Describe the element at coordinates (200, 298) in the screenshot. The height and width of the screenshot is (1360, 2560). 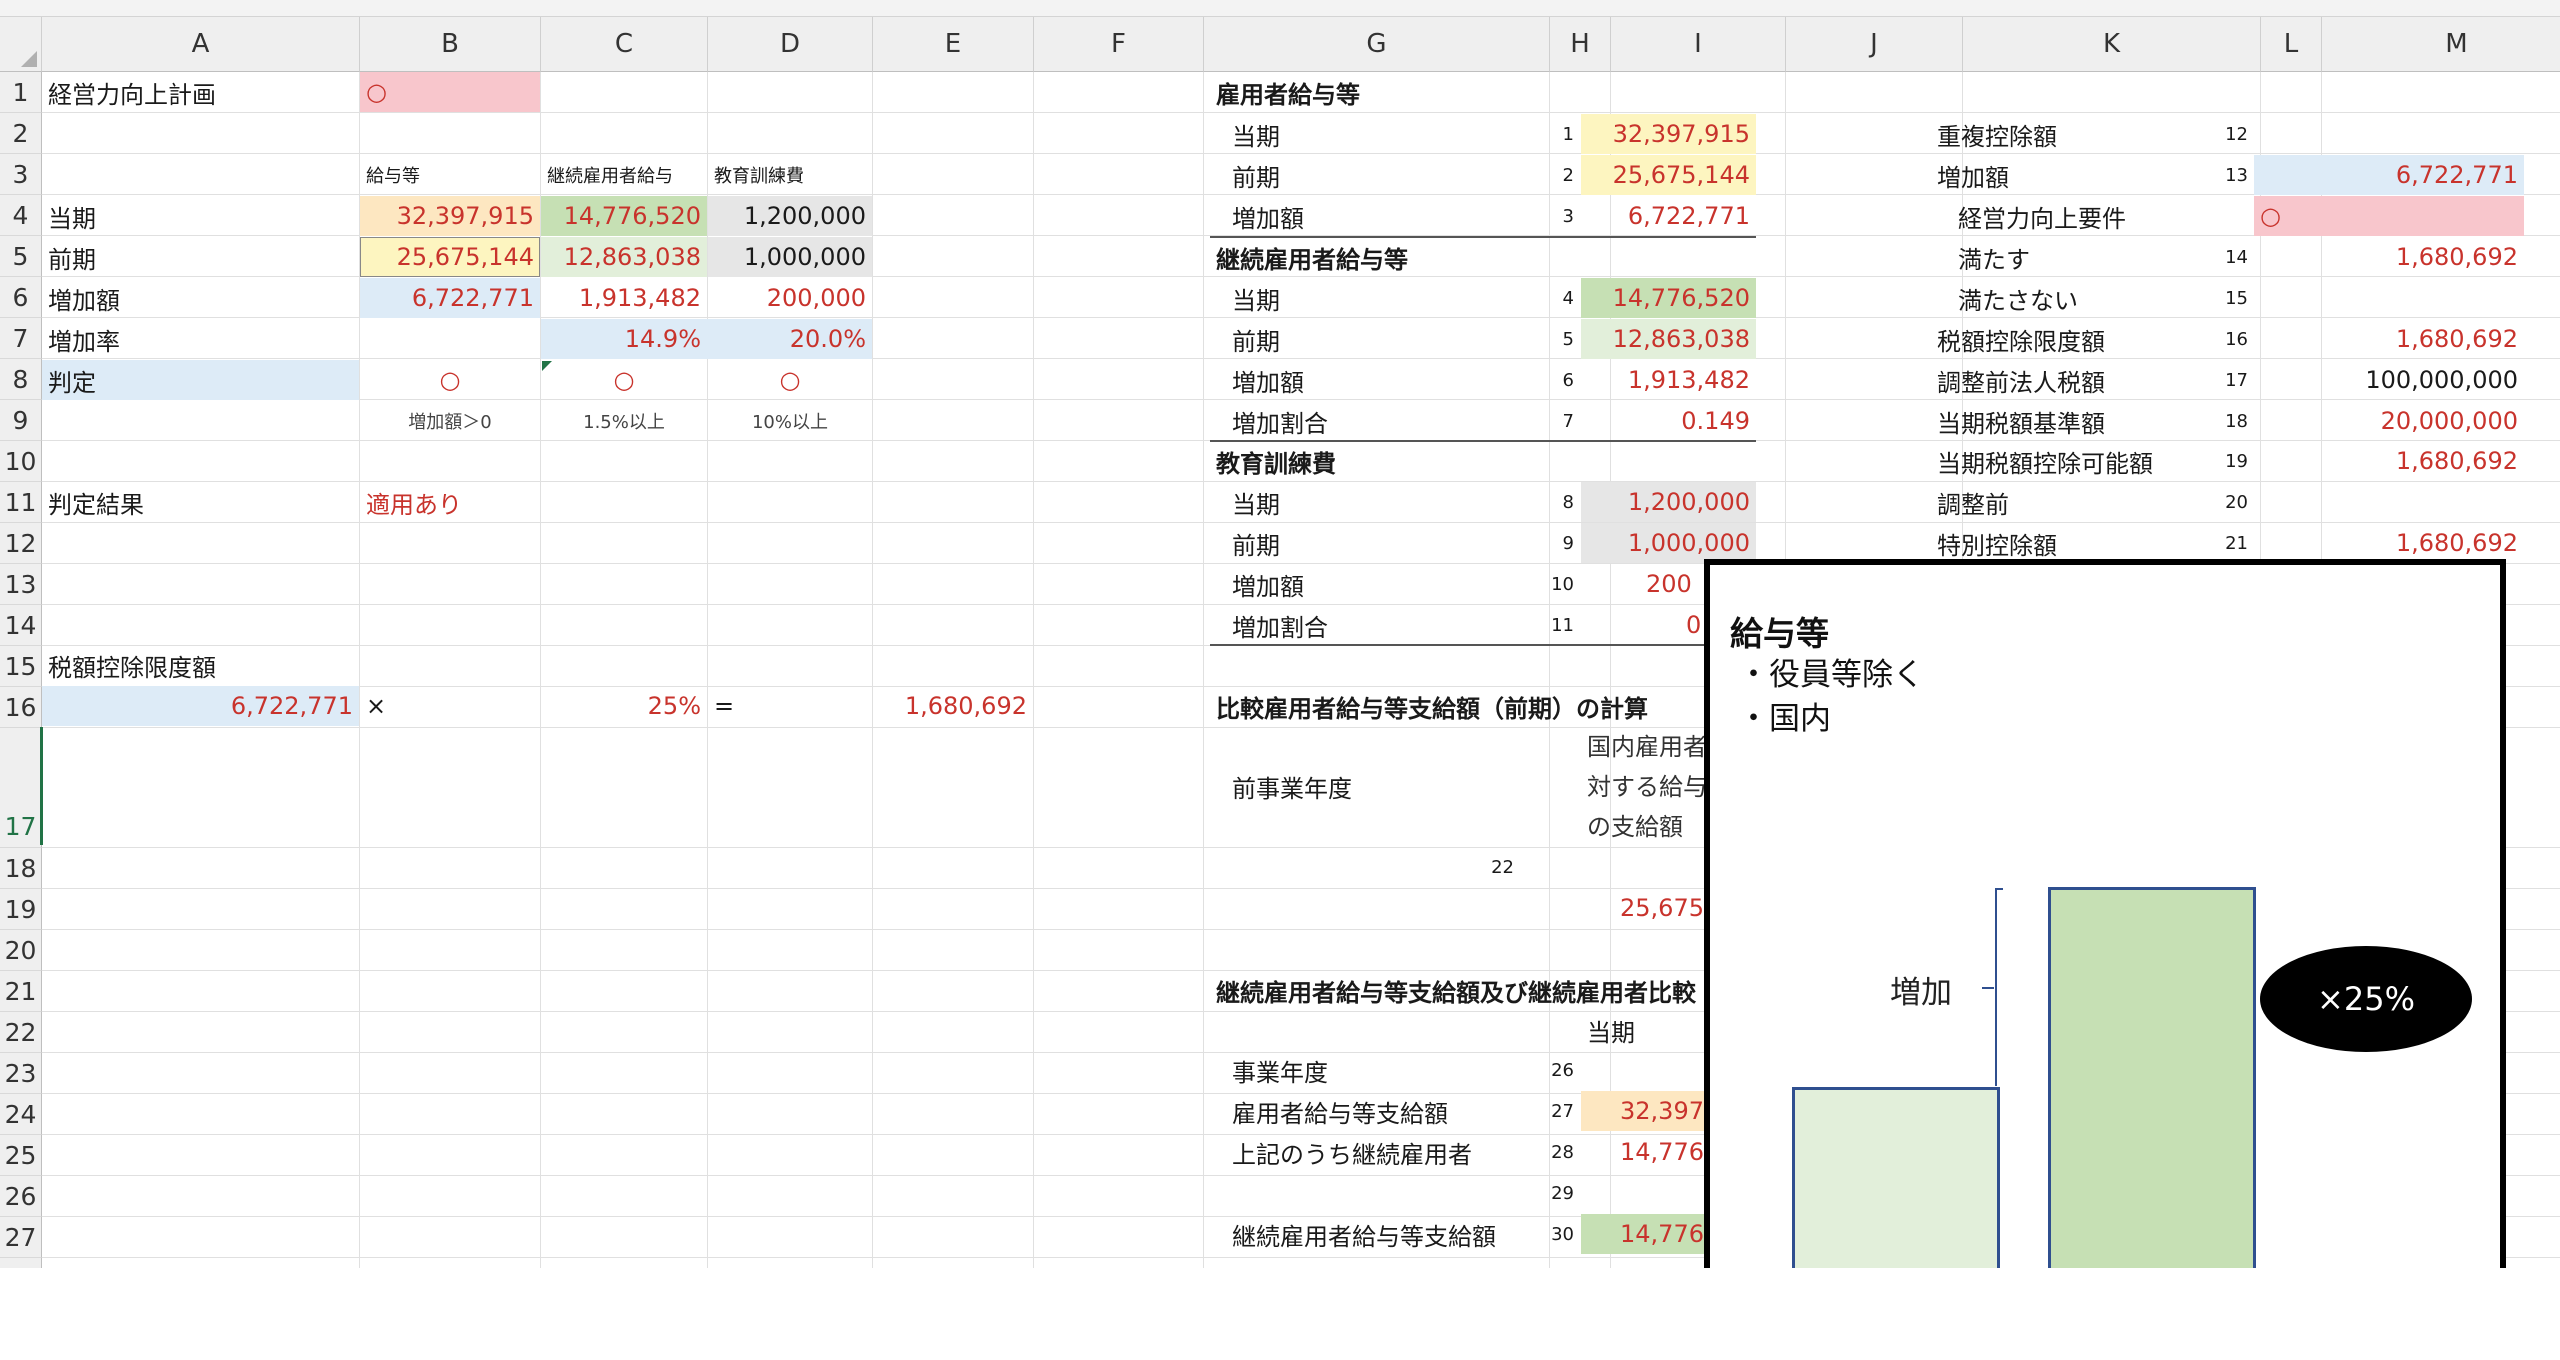
I see `cell-a6: 増加額` at that location.